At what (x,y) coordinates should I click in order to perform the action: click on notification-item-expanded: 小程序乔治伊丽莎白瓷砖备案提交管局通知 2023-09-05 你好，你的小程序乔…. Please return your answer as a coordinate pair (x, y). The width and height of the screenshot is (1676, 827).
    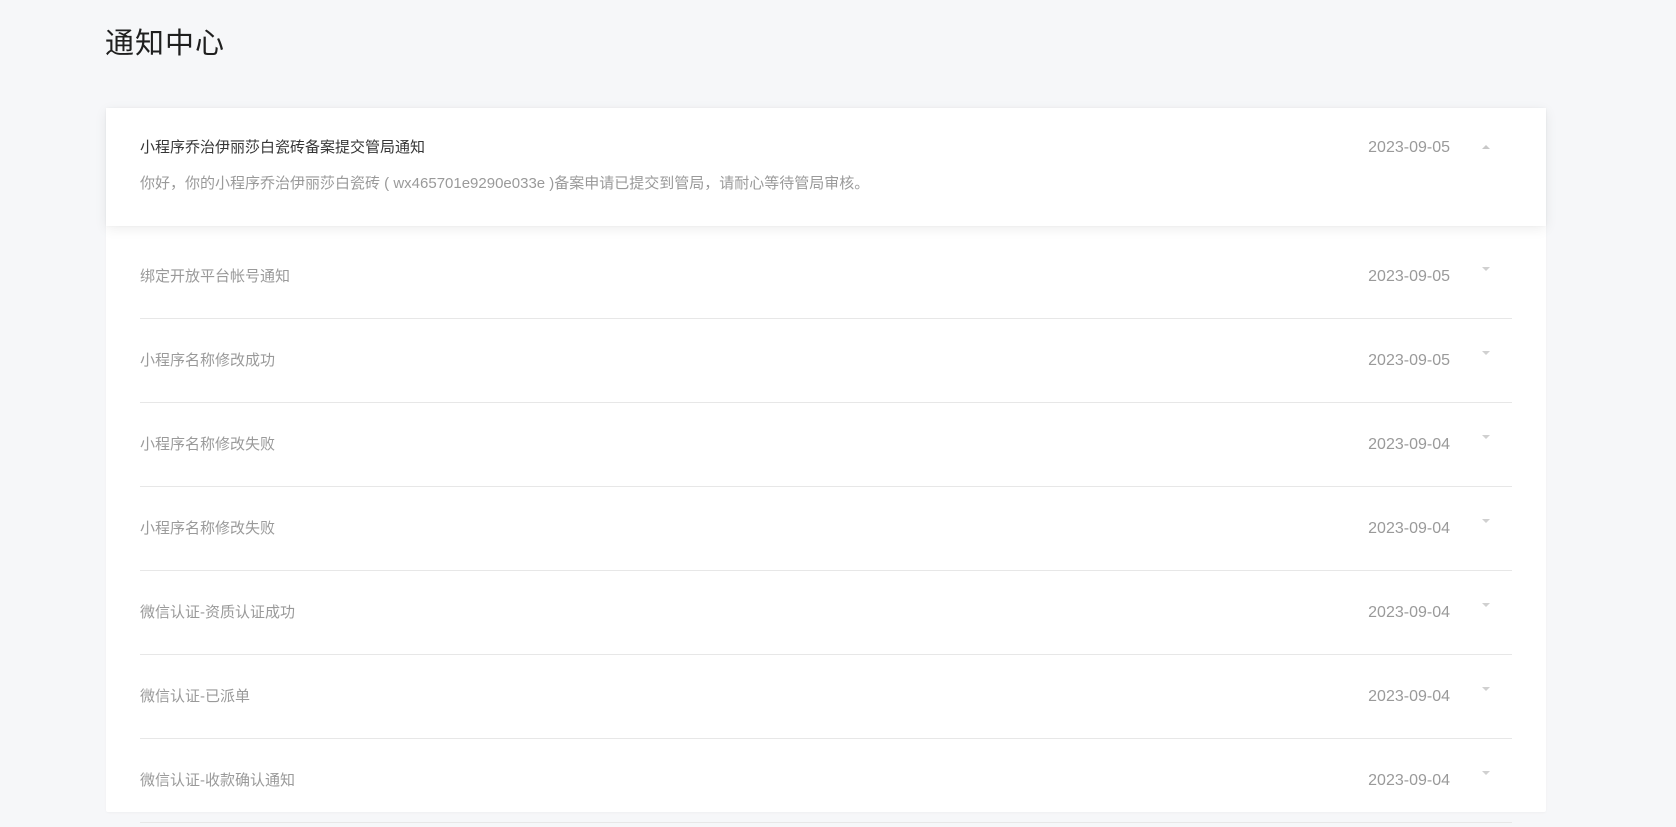
    Looking at the image, I should click on (826, 167).